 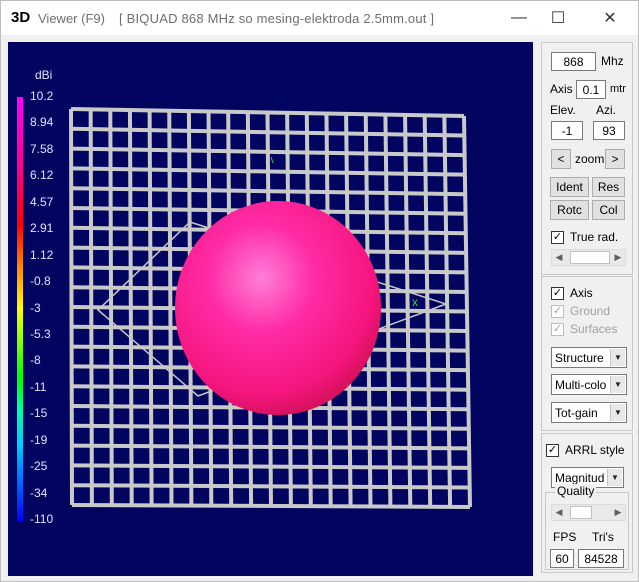 I want to click on true-rad-label: True rad., so click(x=594, y=237).